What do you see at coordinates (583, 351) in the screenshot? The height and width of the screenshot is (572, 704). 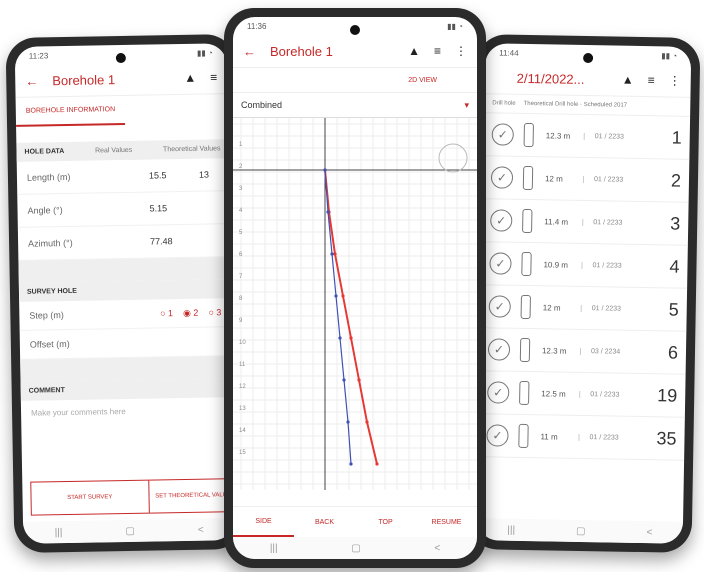 I see `list-item: ✓ 12.3 m 03 / 2234 6` at bounding box center [583, 351].